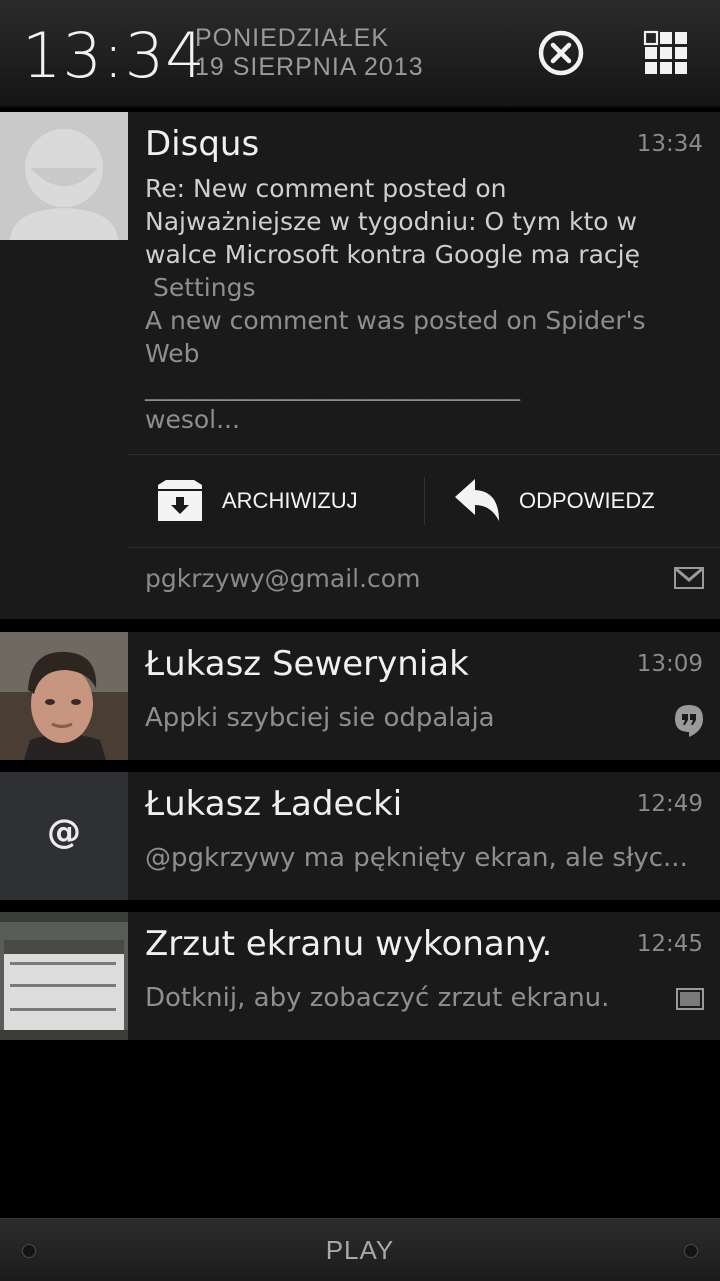  What do you see at coordinates (180, 500) in the screenshot?
I see `archive-icon` at bounding box center [180, 500].